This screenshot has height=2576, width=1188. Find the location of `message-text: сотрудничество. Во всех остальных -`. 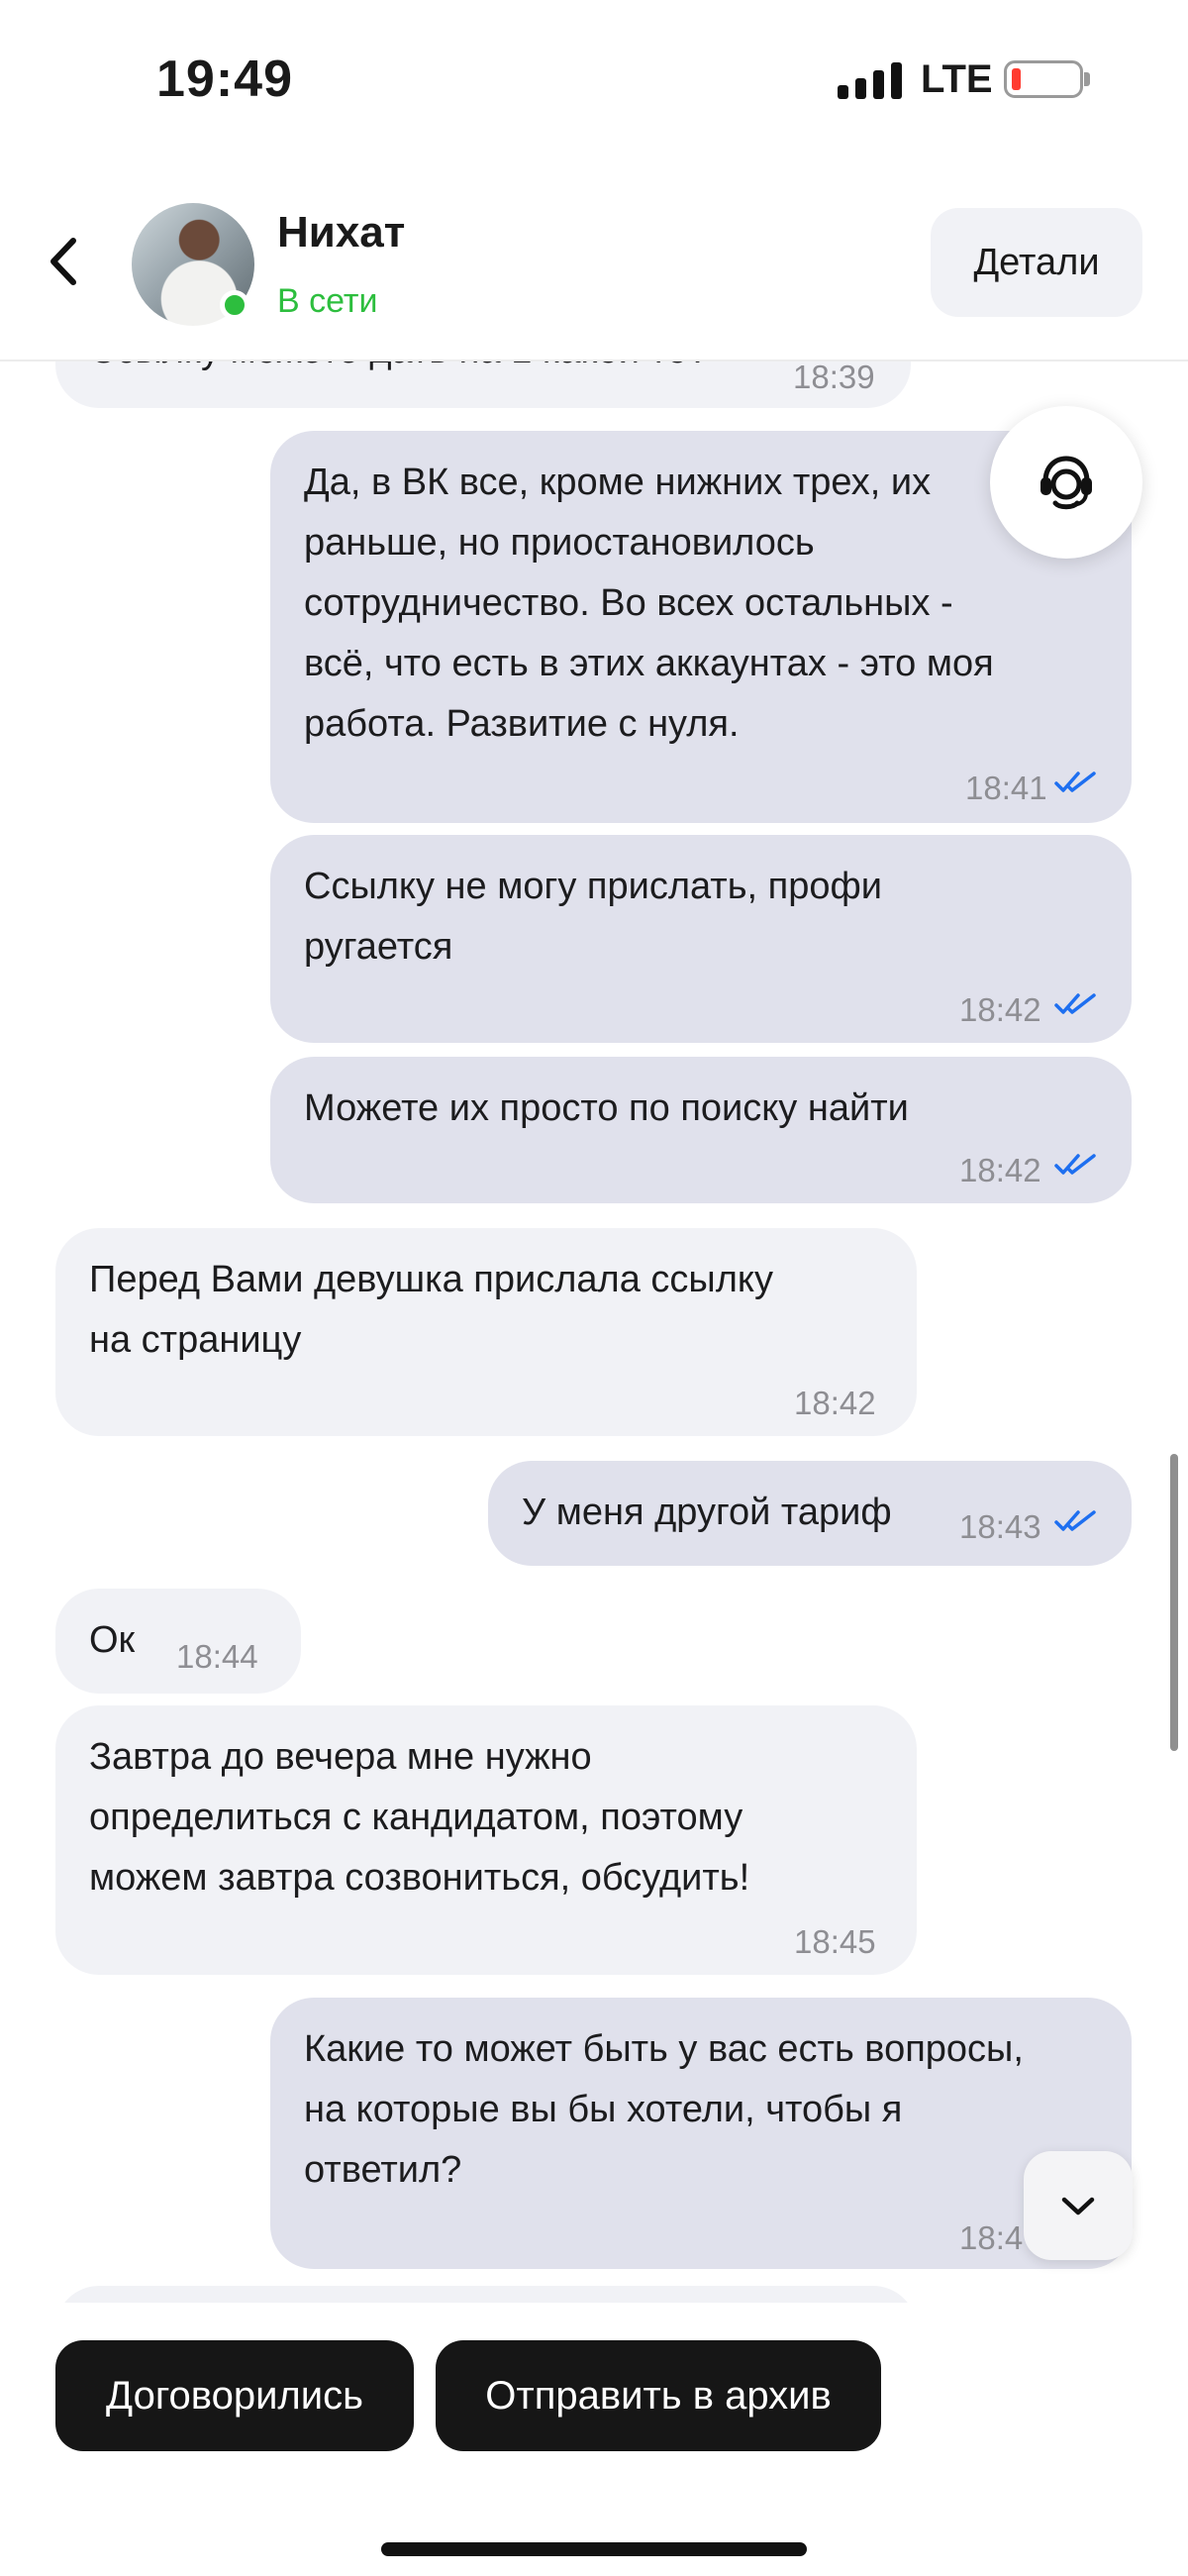

message-text: сотрудничество. Во всех остальных - is located at coordinates (628, 603).